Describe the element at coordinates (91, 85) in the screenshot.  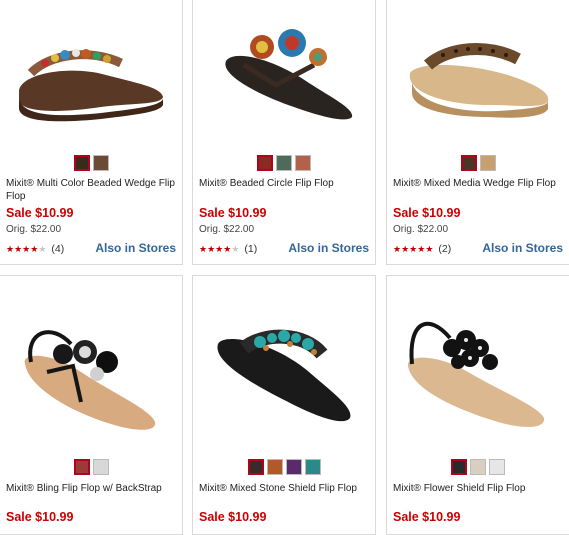
I see `brown-wedge-sandal-icon` at that location.